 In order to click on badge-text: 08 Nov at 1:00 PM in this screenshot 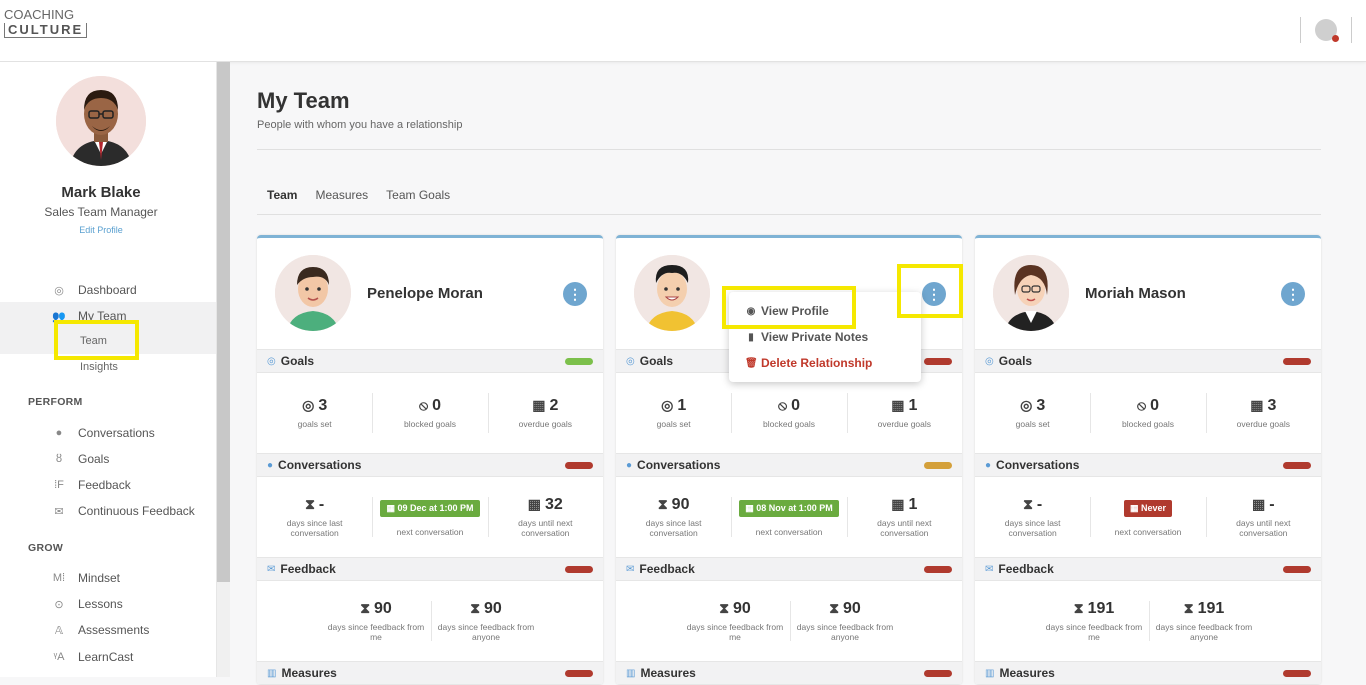, I will do `click(794, 507)`.